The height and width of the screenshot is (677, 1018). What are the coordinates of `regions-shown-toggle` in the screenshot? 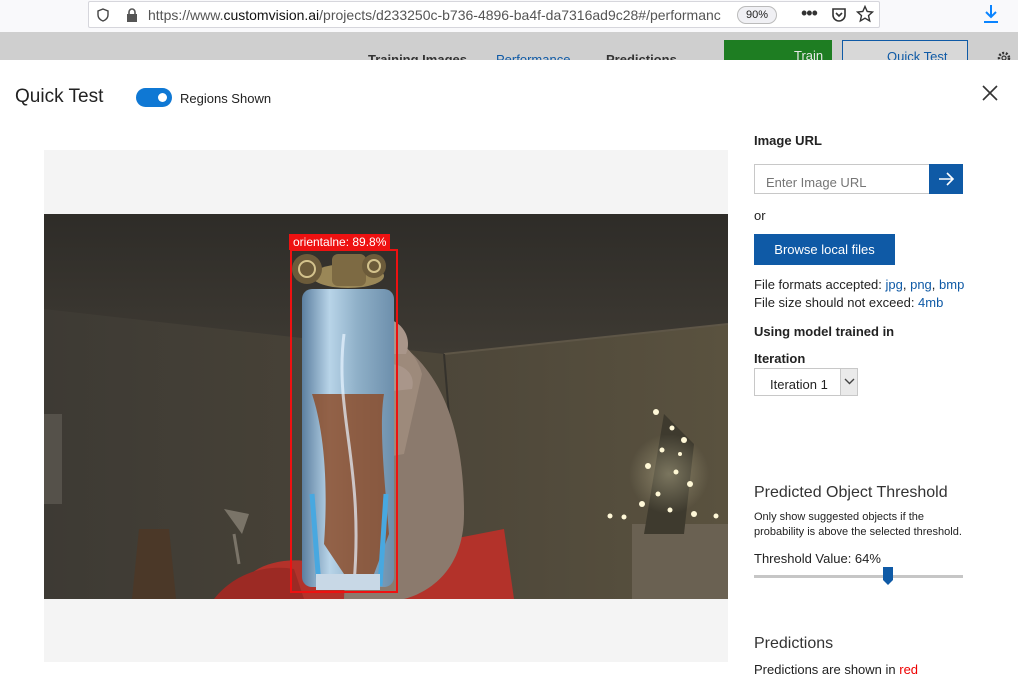 It's located at (154, 97).